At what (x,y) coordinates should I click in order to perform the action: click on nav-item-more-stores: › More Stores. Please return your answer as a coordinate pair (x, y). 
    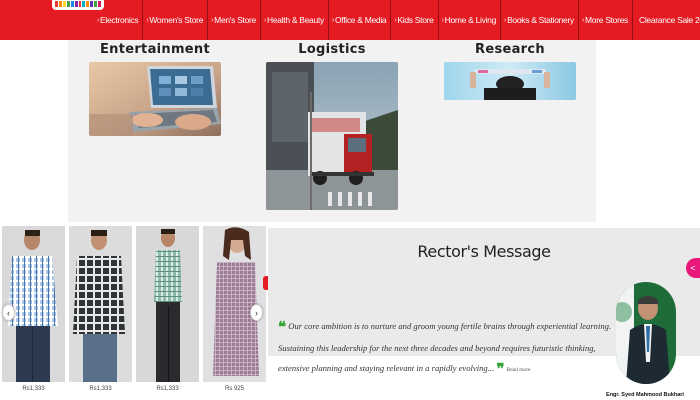
    Looking at the image, I should click on (606, 20).